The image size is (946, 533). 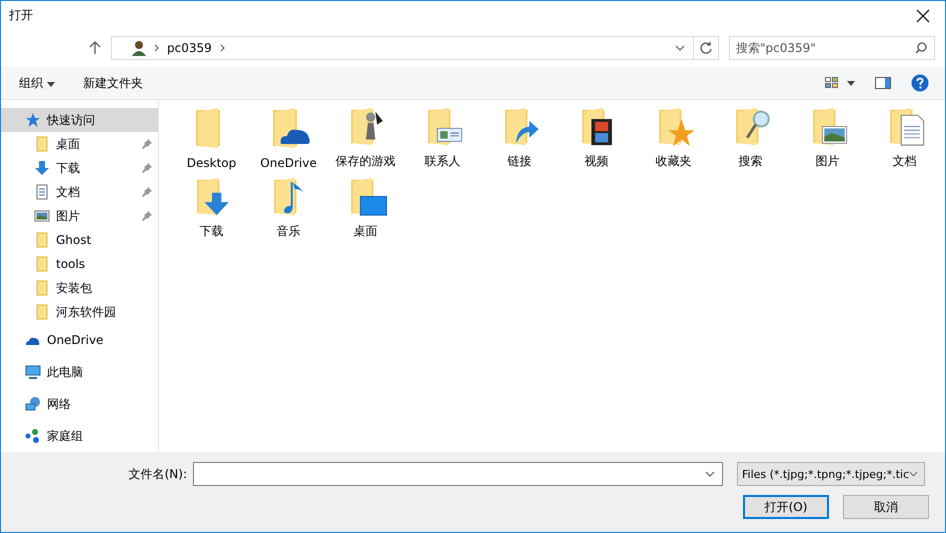 What do you see at coordinates (79, 436) in the screenshot?
I see `sidebar-item: 家庭组` at bounding box center [79, 436].